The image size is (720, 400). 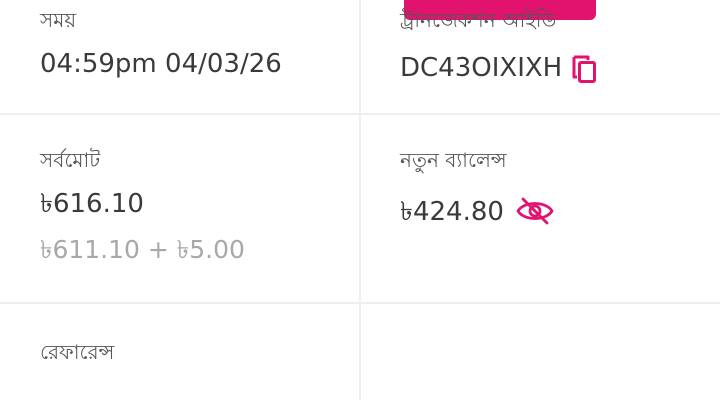 What do you see at coordinates (452, 212) in the screenshot?
I see `new-balance-value: ৳424.80` at bounding box center [452, 212].